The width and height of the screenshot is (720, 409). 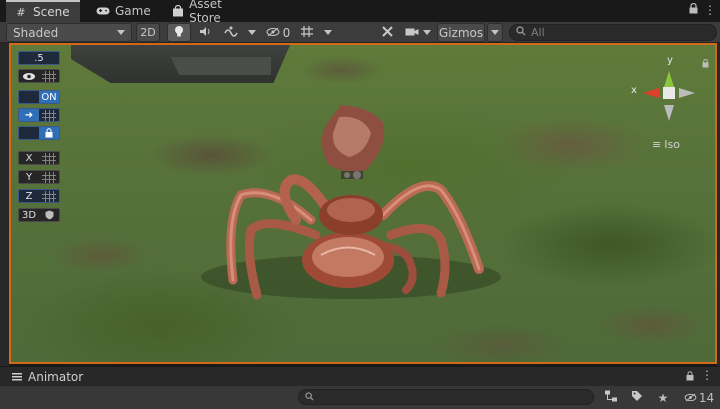 I want to click on tools-icon, so click(x=387, y=33).